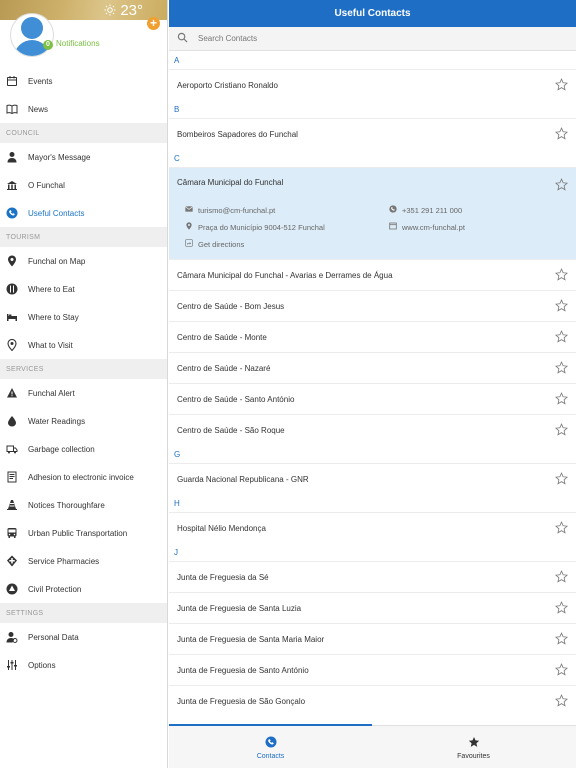  What do you see at coordinates (372, 305) in the screenshot?
I see `contact-row: Centro de Saúde - Bom Jesus` at bounding box center [372, 305].